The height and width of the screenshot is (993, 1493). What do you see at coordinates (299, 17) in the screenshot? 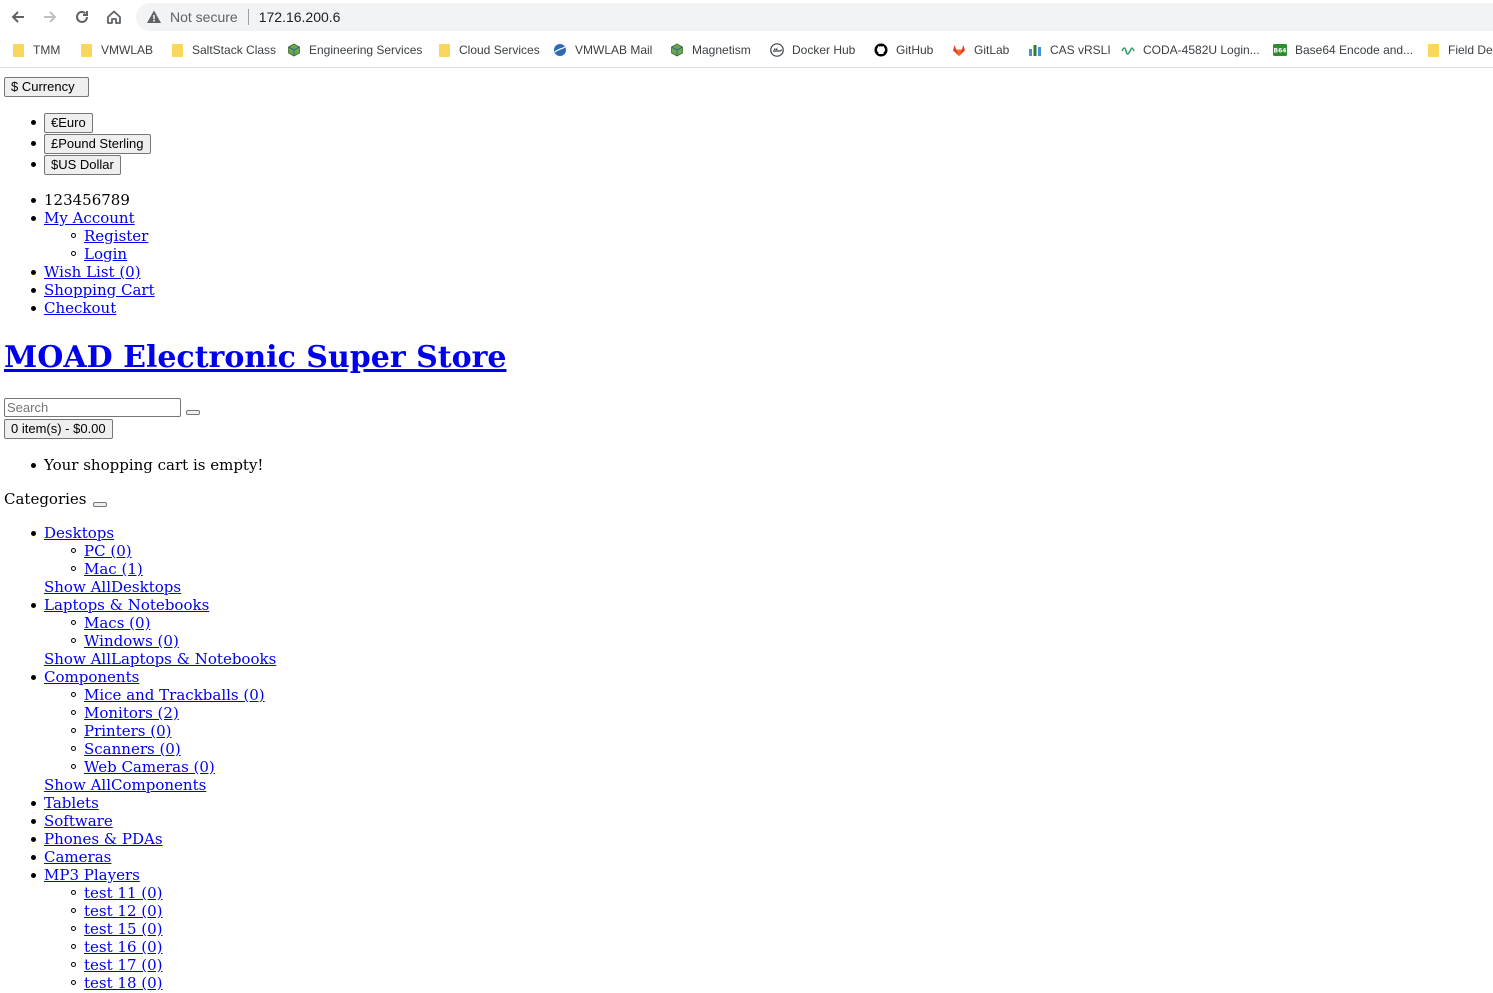
I see `url-text: 172.16.200.6` at bounding box center [299, 17].